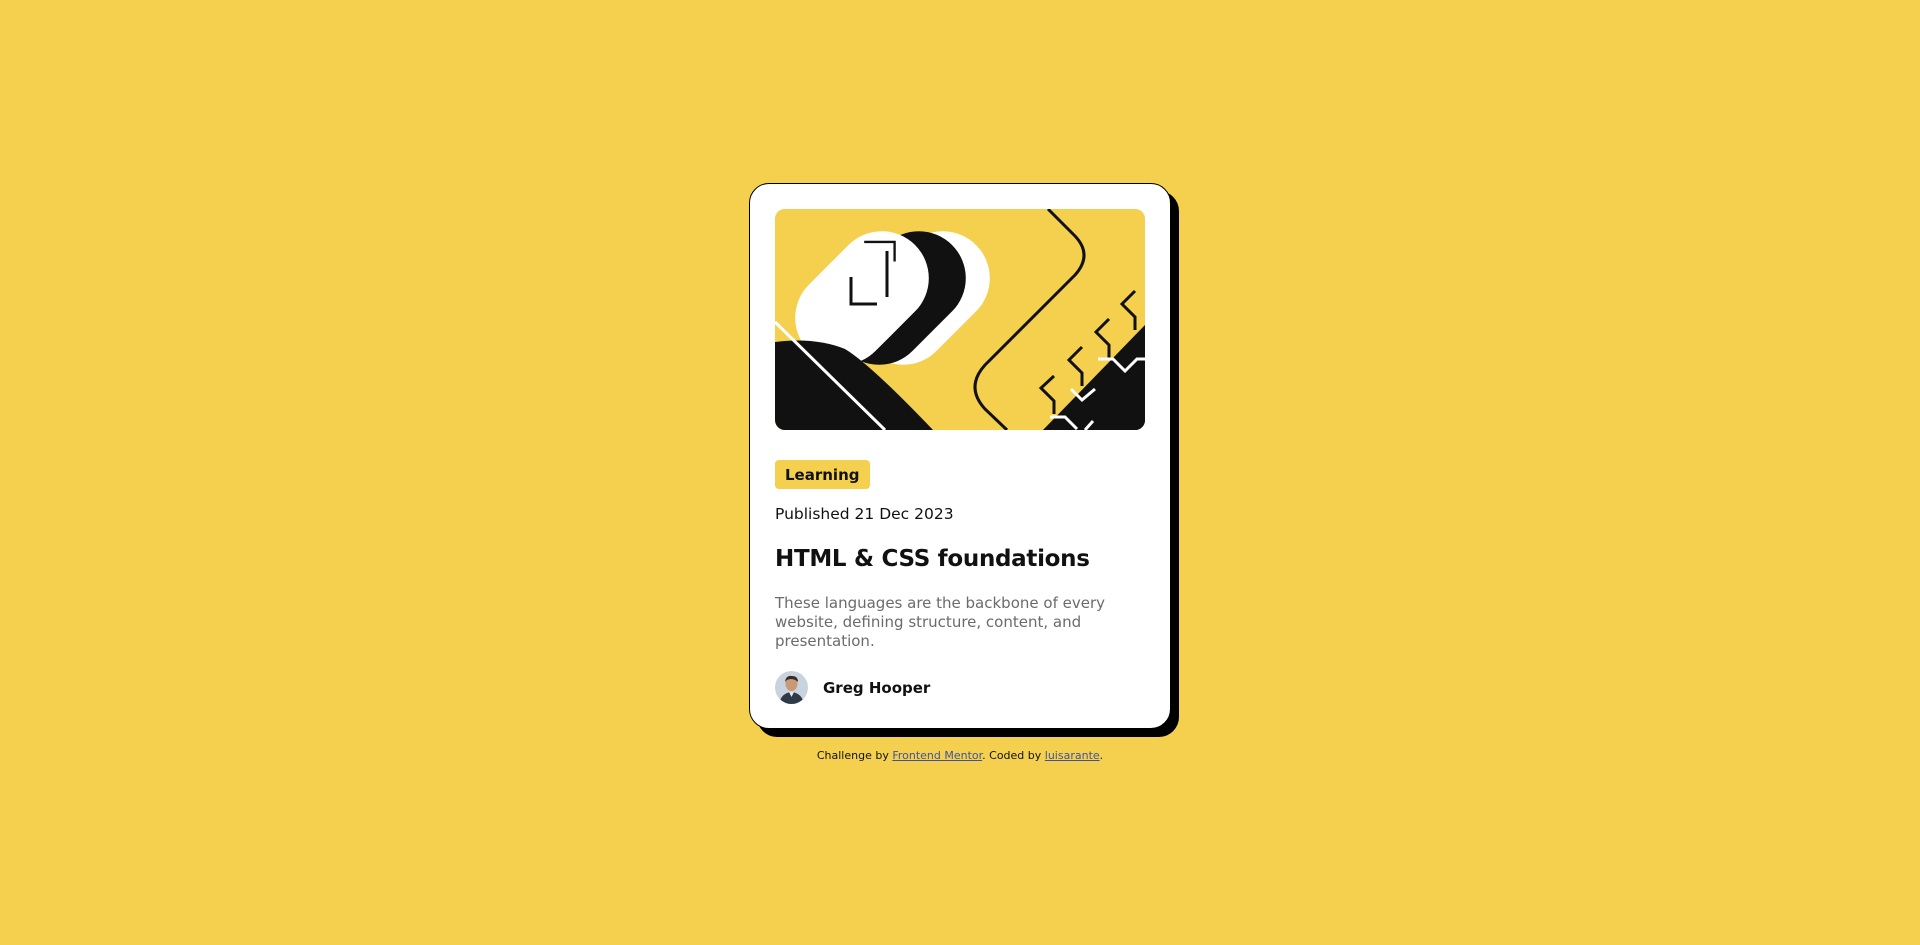  I want to click on attribution-middle: . Coded by, so click(1013, 755).